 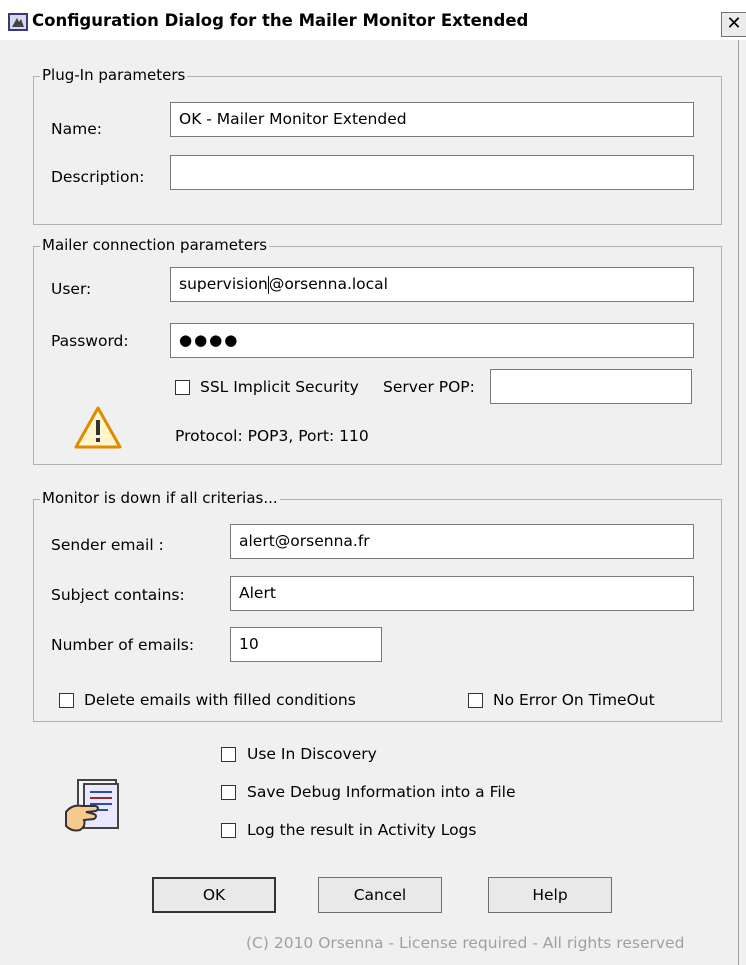 I want to click on close-icon: ✕, so click(x=734, y=23).